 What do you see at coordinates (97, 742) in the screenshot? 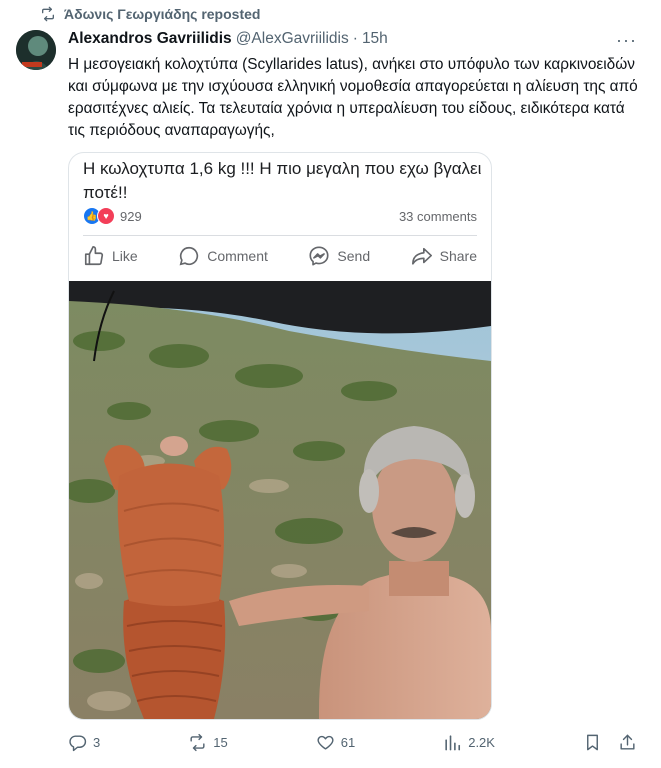
I see `reply-count: 3` at bounding box center [97, 742].